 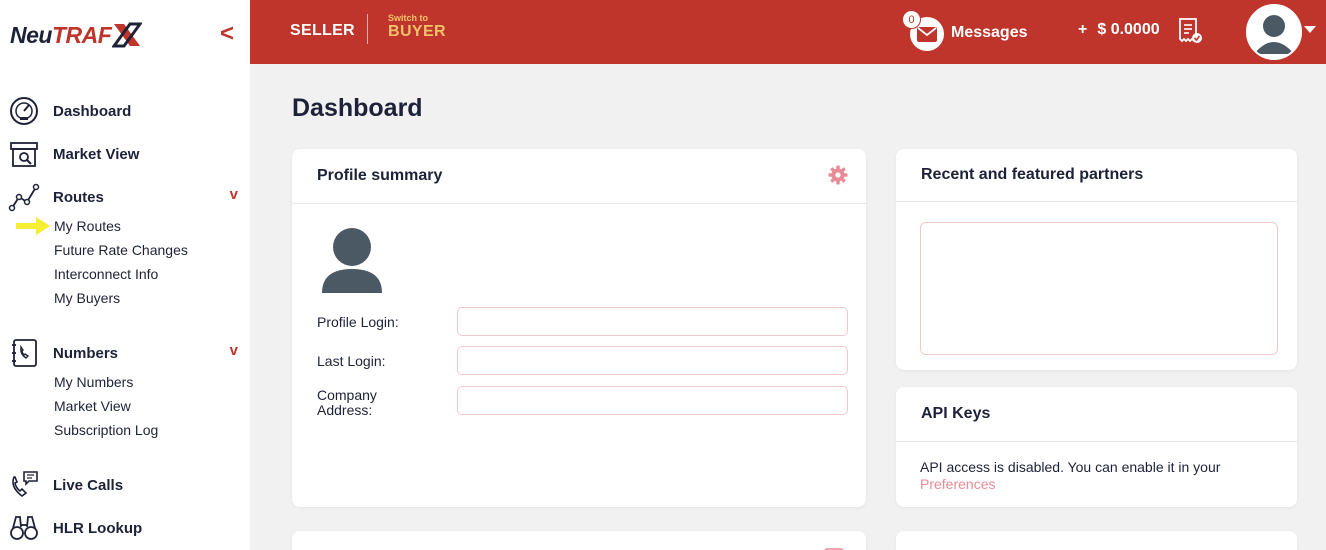 What do you see at coordinates (24, 154) in the screenshot?
I see `storefront-icon` at bounding box center [24, 154].